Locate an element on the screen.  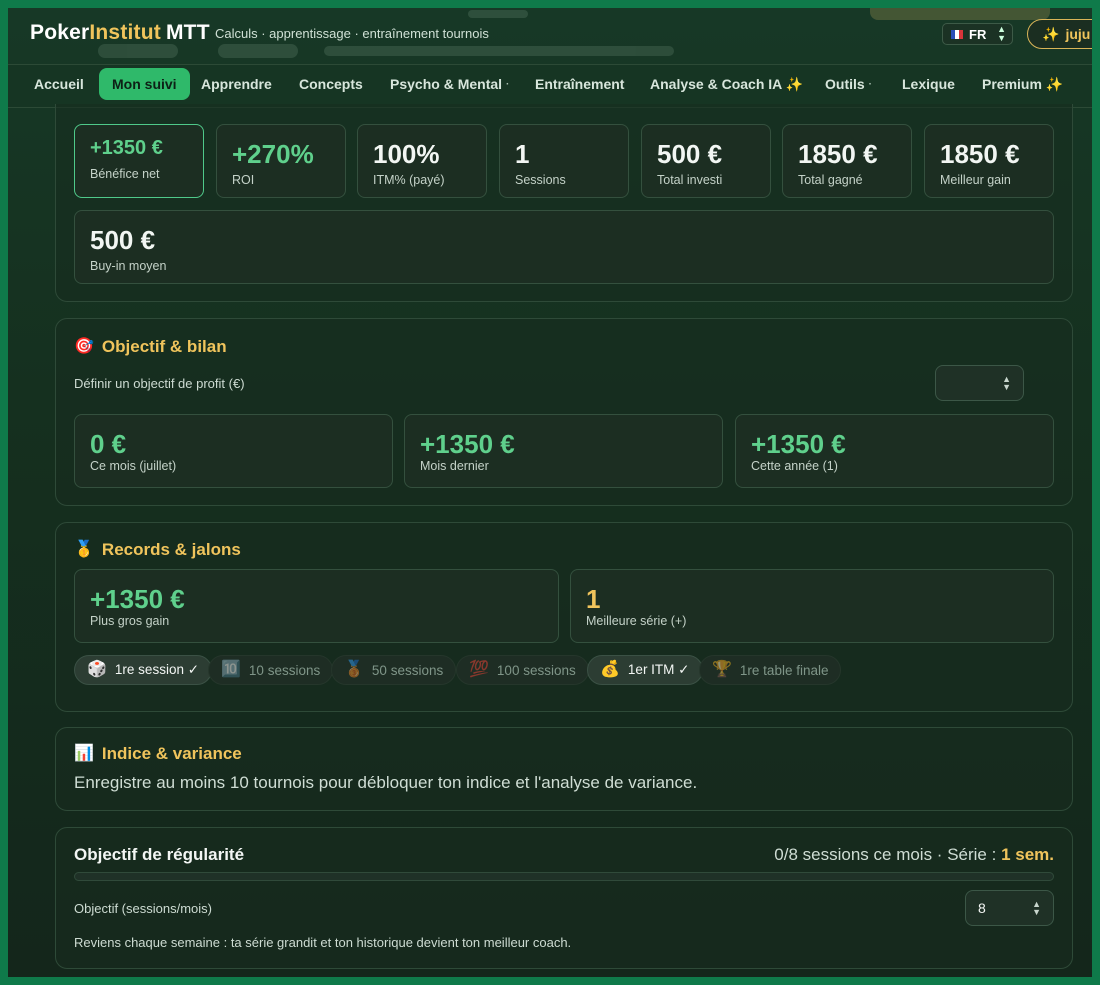
tab-entrainement: Entraînement is located at coordinates (579, 84).